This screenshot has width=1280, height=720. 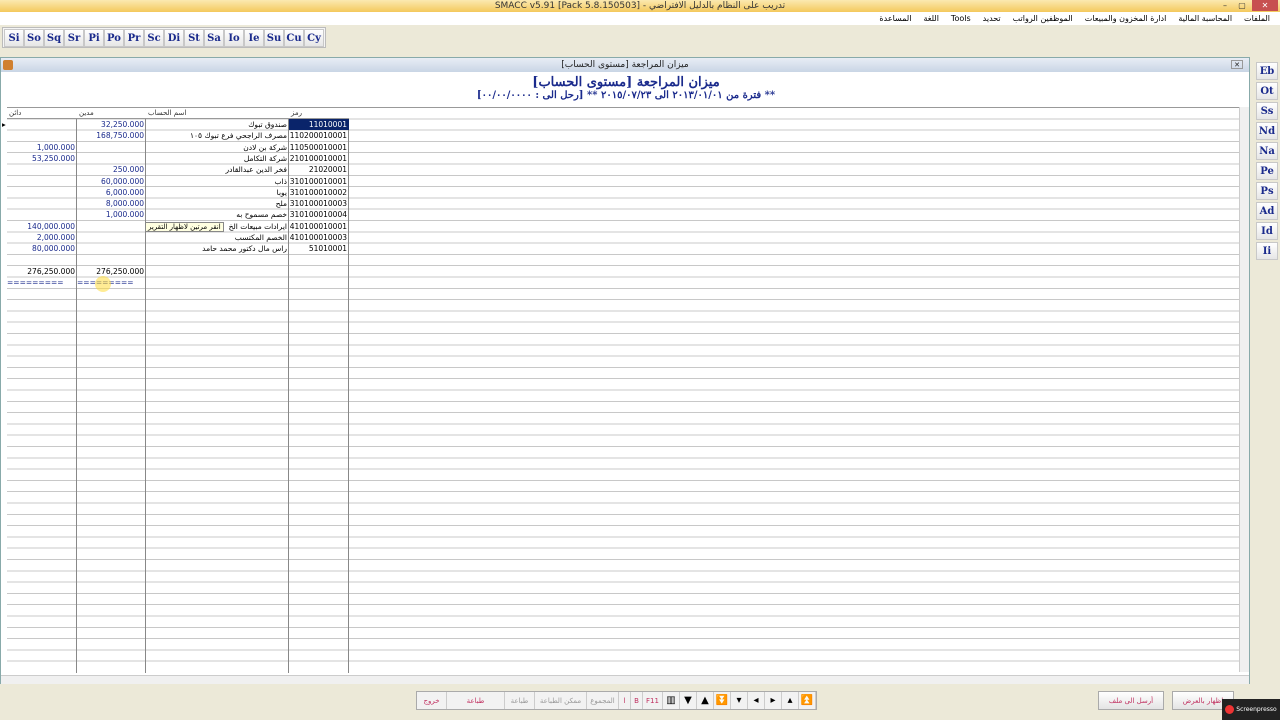 I want to click on last-record-icon: ⏬, so click(x=722, y=700).